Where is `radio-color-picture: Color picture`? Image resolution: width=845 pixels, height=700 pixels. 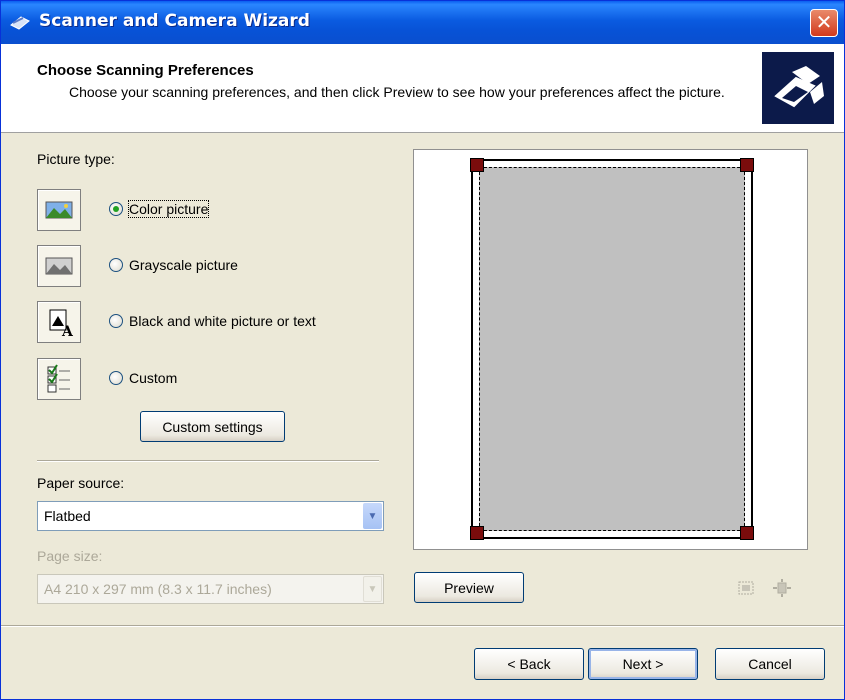
radio-color-picture: Color picture is located at coordinates (159, 209).